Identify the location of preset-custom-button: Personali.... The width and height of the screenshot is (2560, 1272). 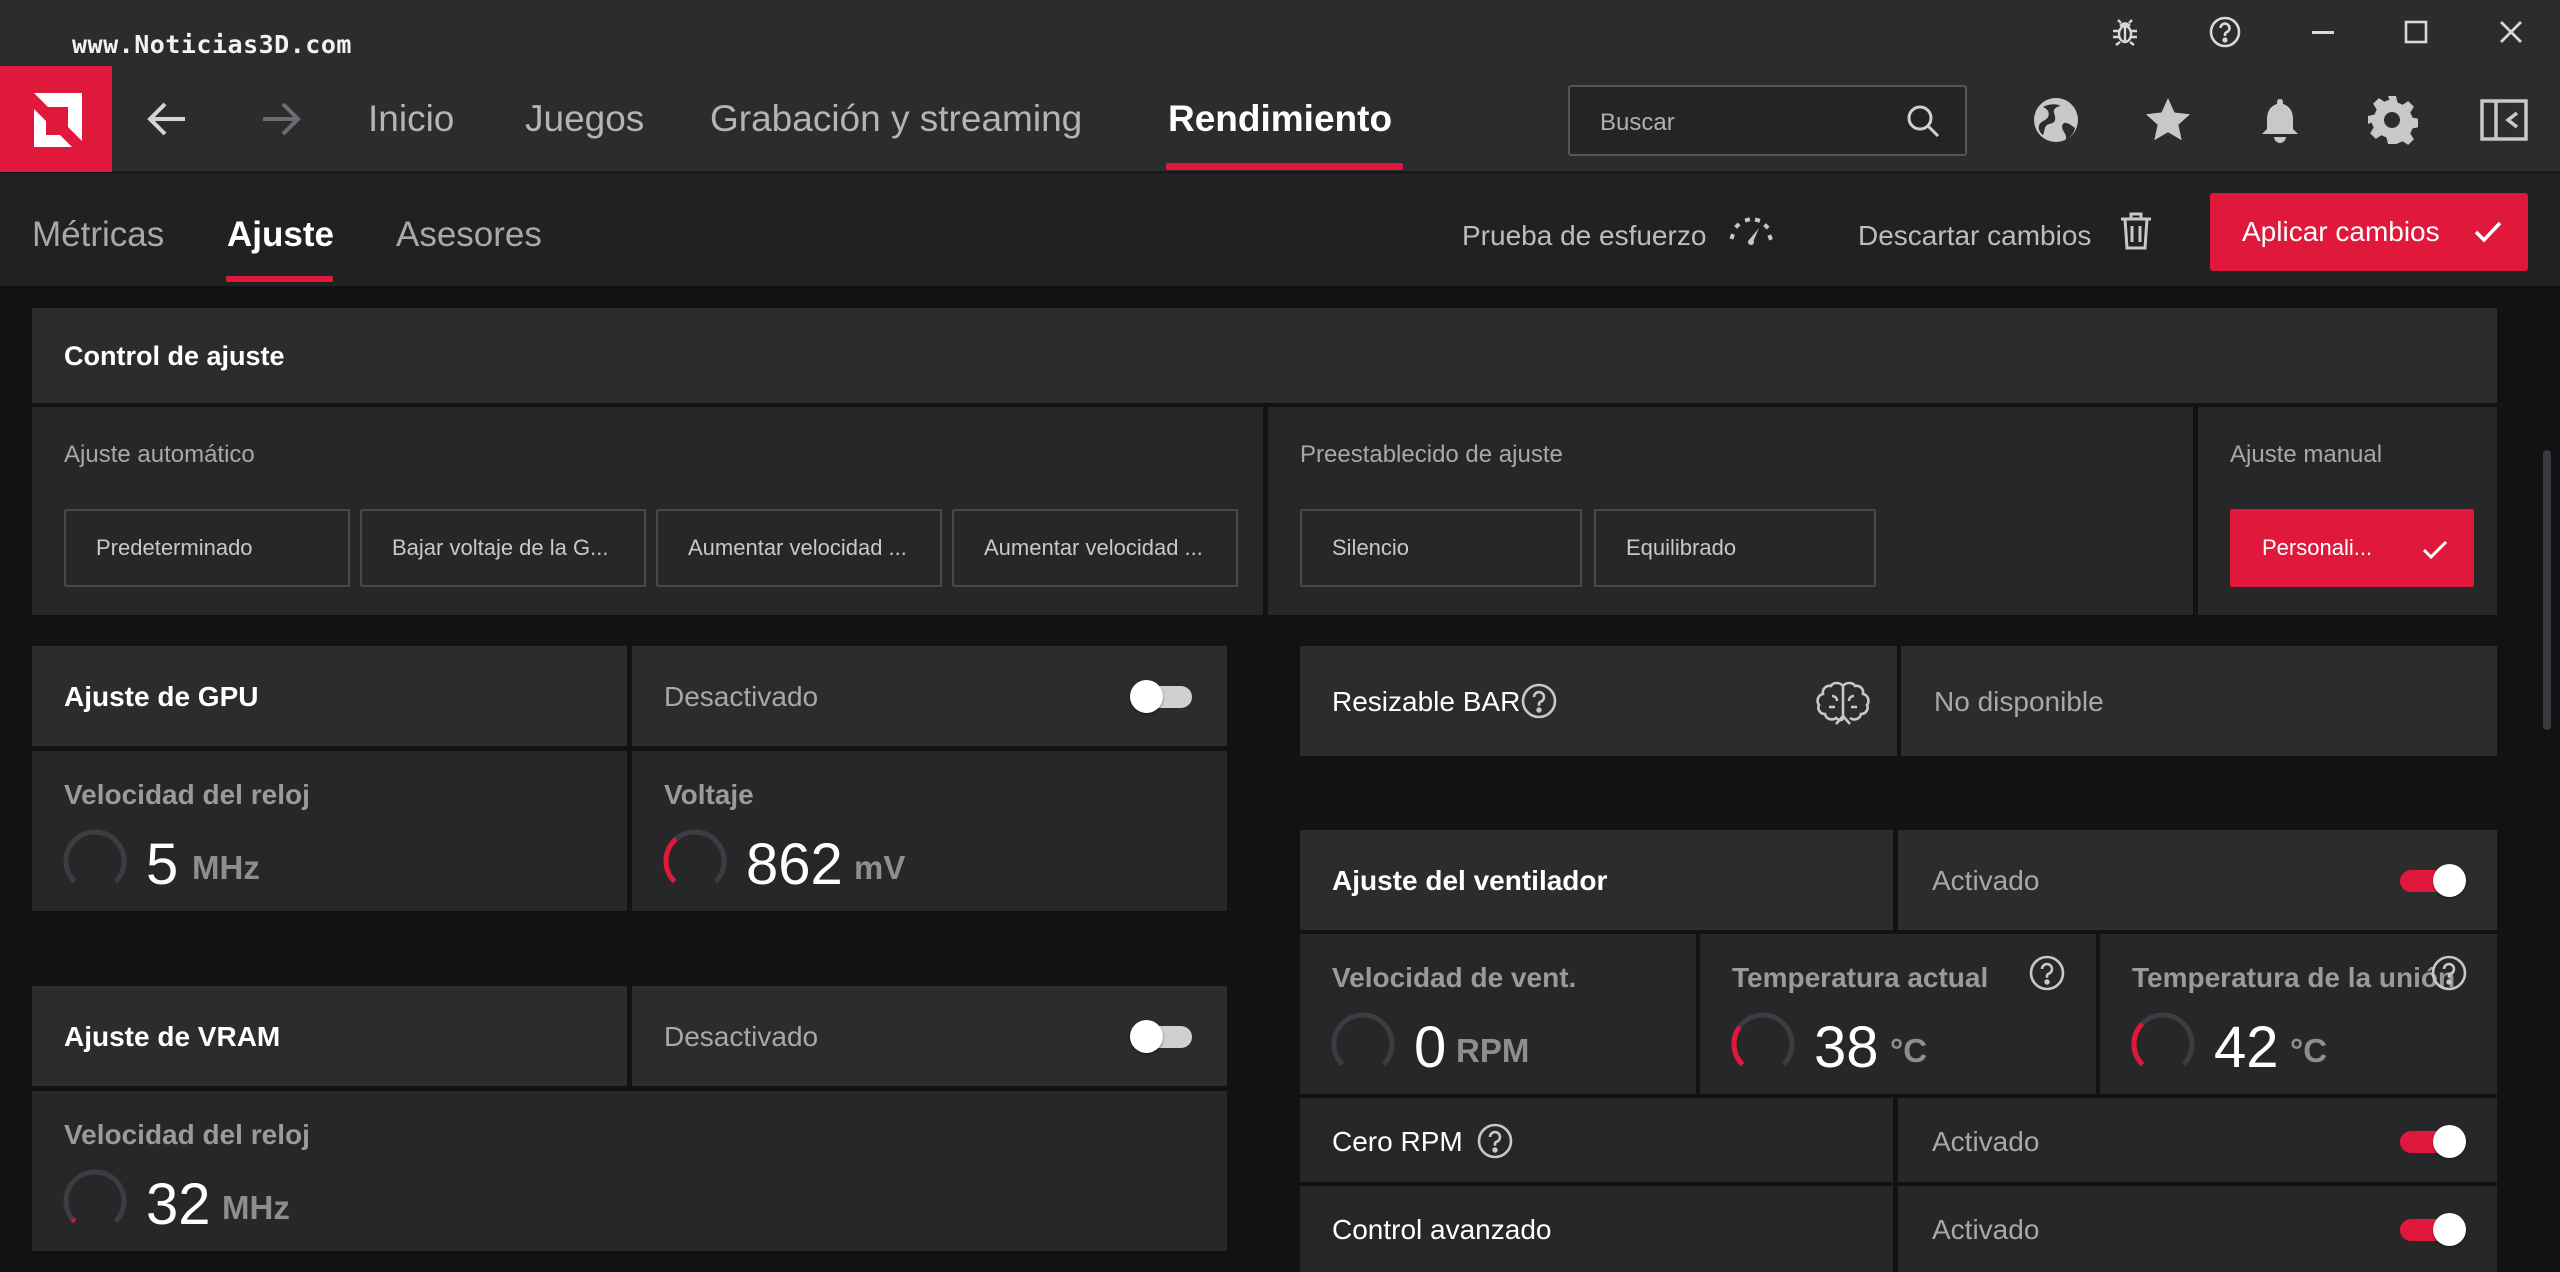
(2352, 548).